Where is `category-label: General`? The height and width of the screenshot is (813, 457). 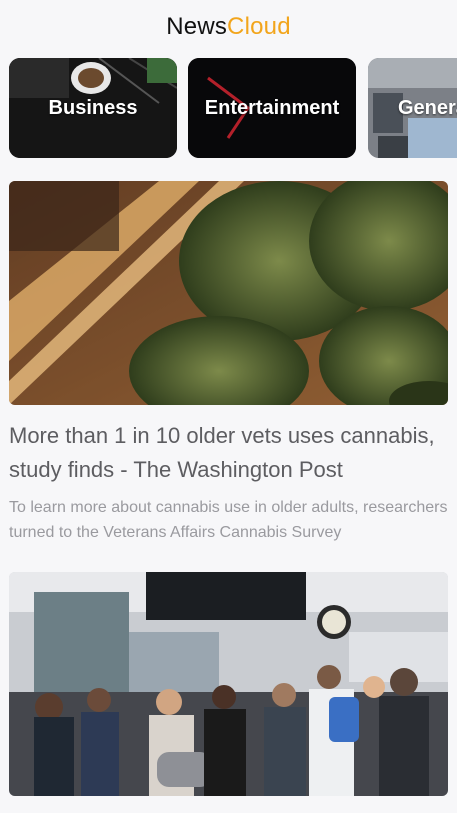
category-label: General is located at coordinates (427, 107).